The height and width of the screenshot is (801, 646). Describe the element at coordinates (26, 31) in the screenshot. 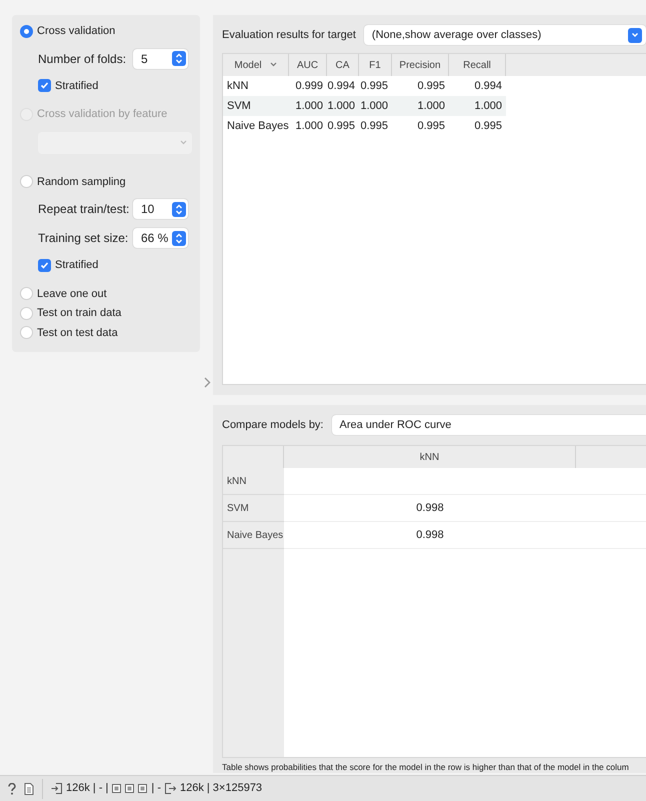

I see `radio-button` at that location.